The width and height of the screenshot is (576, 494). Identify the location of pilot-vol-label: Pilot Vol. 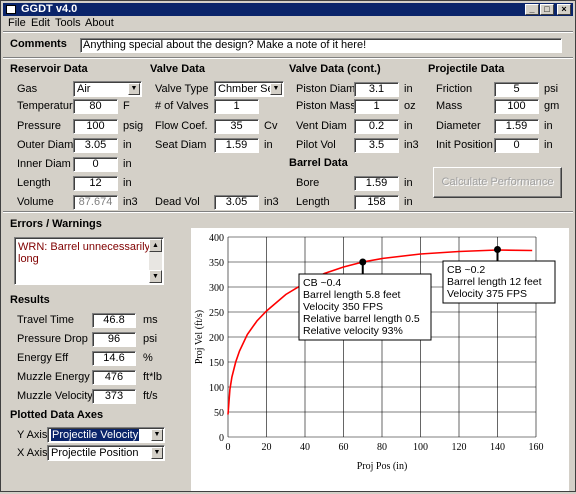
(316, 145).